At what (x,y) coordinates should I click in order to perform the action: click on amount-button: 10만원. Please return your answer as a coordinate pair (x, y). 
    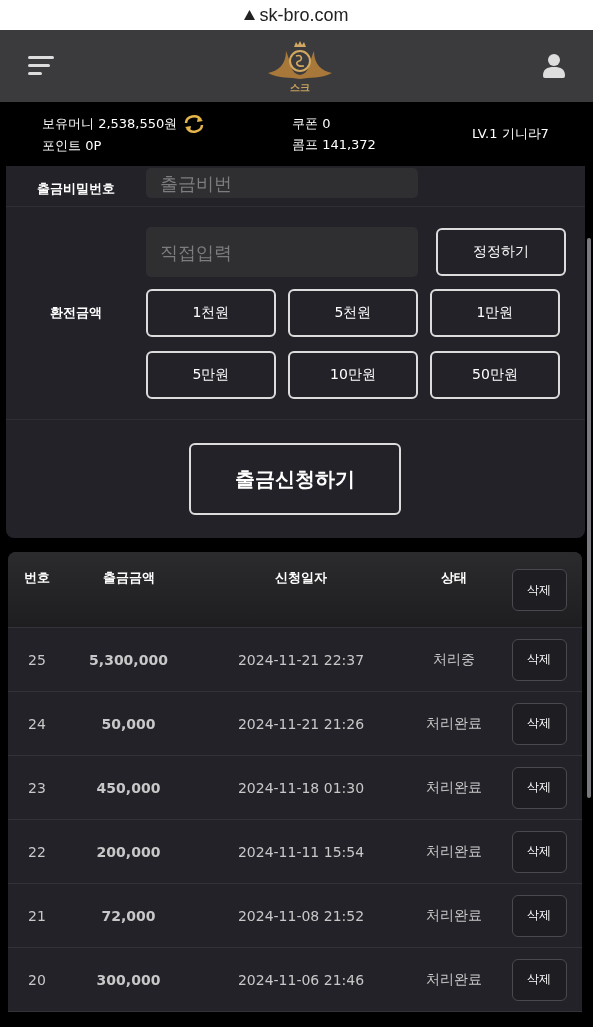
    Looking at the image, I should click on (353, 375).